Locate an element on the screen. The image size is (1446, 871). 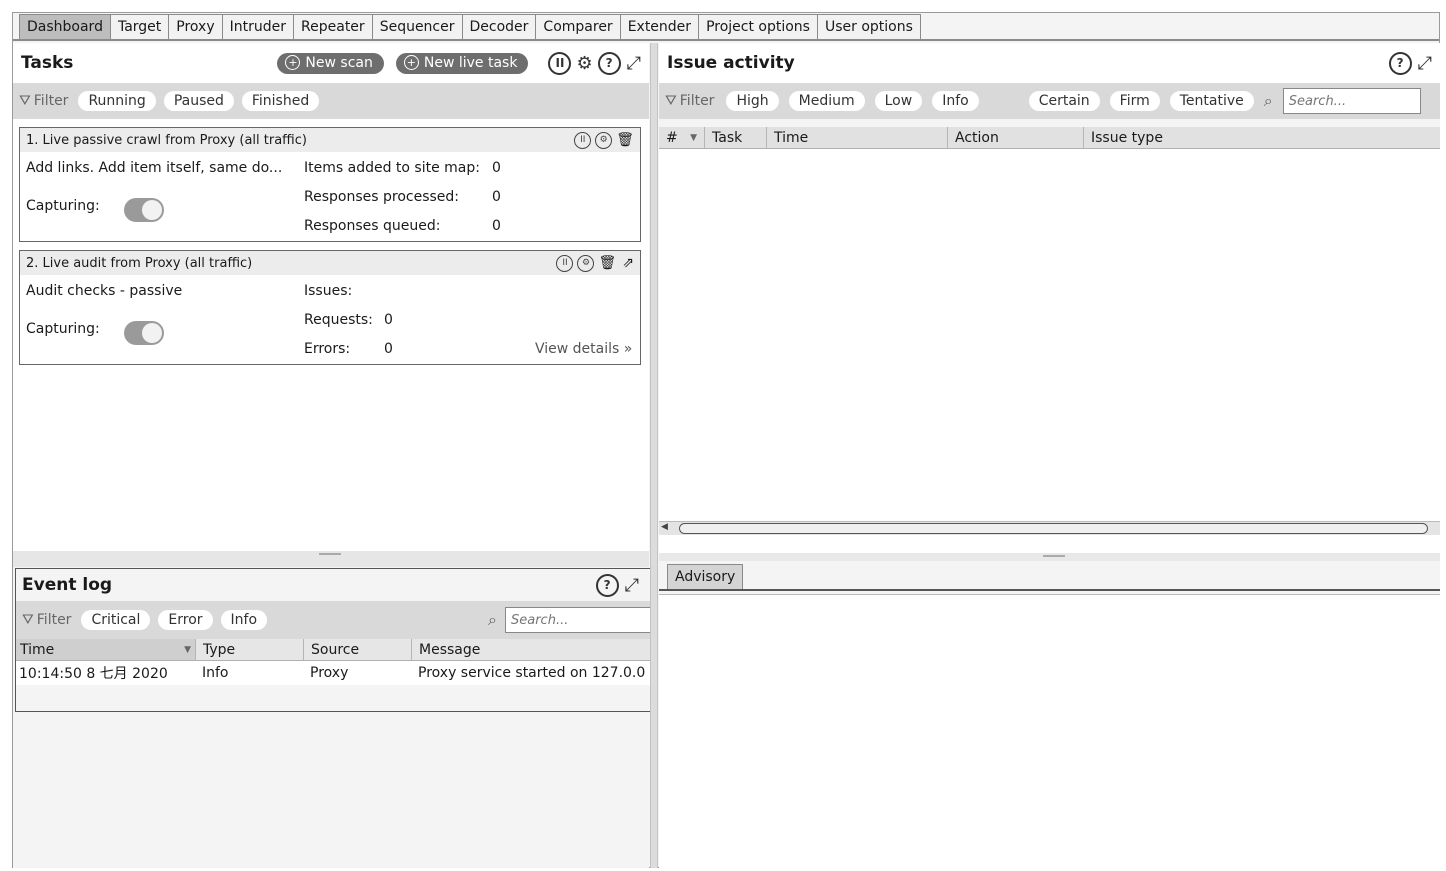
cell-type: Info is located at coordinates (215, 673).